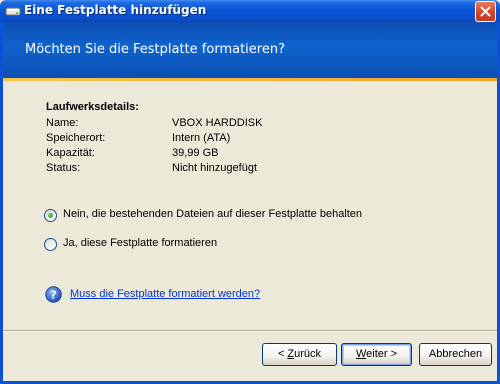 This screenshot has width=500, height=384. I want to click on format-help-link: Muss die Festplatte formatiert werden?, so click(165, 294).